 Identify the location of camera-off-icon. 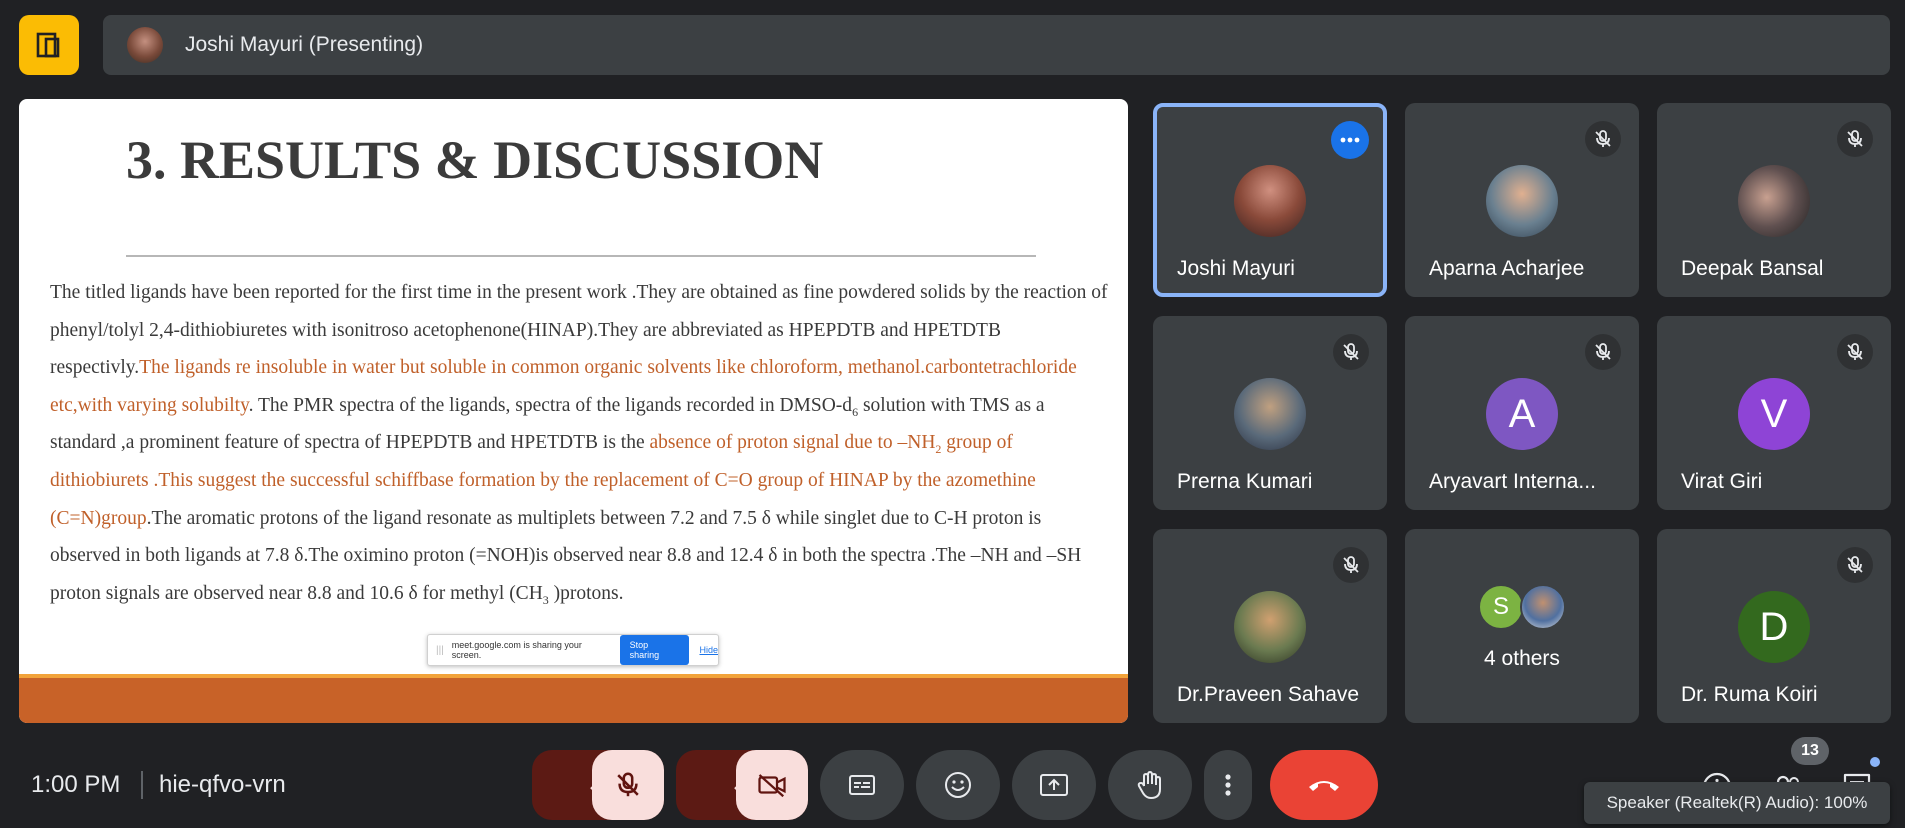
(772, 786).